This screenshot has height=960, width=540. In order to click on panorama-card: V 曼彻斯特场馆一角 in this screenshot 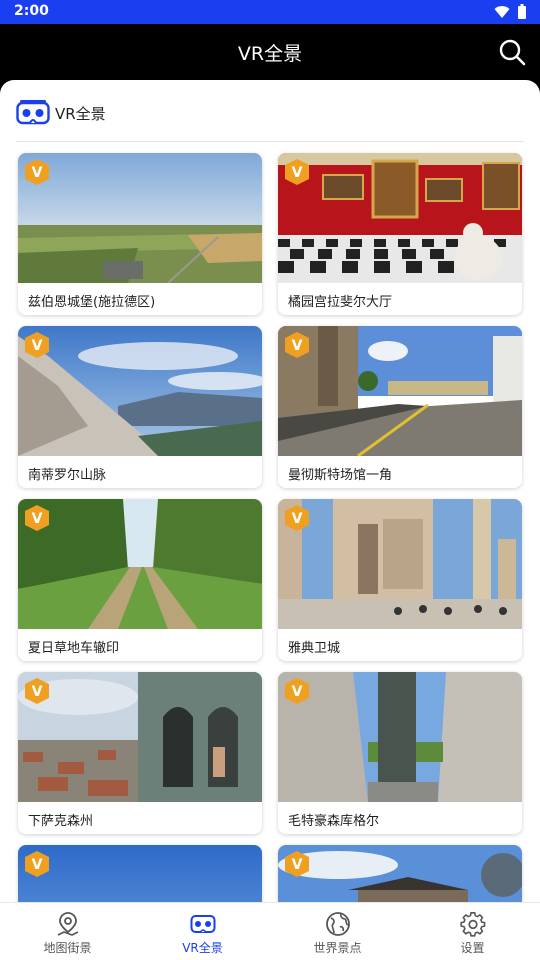, I will do `click(400, 407)`.